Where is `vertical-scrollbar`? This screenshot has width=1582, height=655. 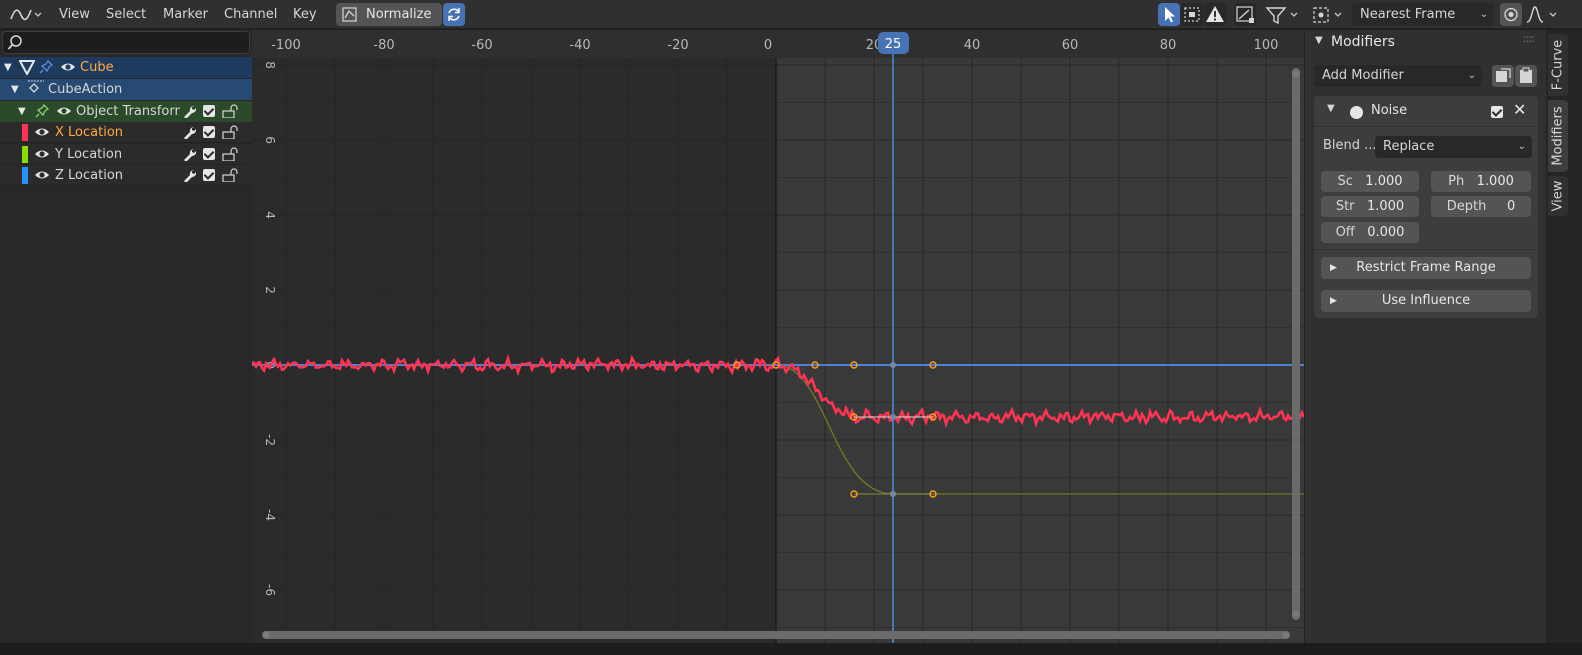 vertical-scrollbar is located at coordinates (1296, 344).